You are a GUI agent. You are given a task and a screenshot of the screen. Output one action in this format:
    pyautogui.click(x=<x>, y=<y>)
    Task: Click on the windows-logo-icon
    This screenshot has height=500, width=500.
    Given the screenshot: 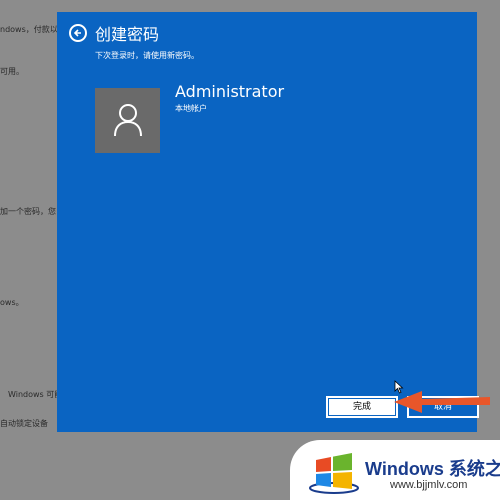 What is the action you would take?
    pyautogui.click(x=334, y=473)
    